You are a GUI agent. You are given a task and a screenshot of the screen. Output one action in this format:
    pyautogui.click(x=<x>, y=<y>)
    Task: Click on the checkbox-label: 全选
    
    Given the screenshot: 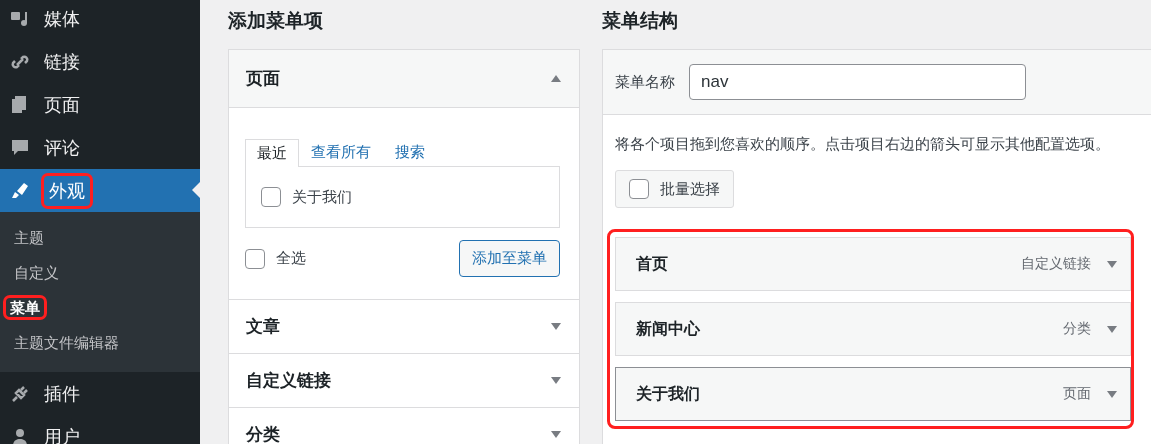 What is the action you would take?
    pyautogui.click(x=291, y=258)
    